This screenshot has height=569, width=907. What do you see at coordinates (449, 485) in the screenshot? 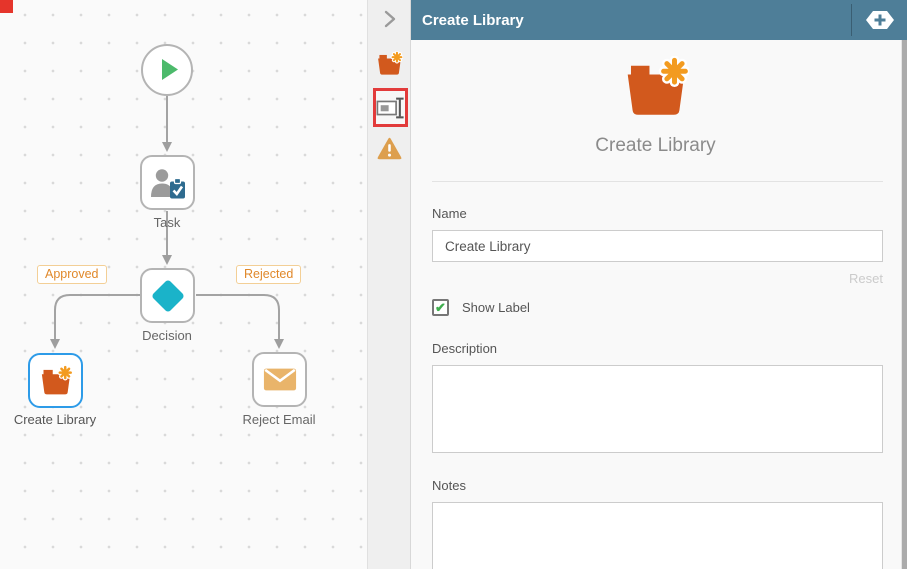
I see `notes-label: Notes` at bounding box center [449, 485].